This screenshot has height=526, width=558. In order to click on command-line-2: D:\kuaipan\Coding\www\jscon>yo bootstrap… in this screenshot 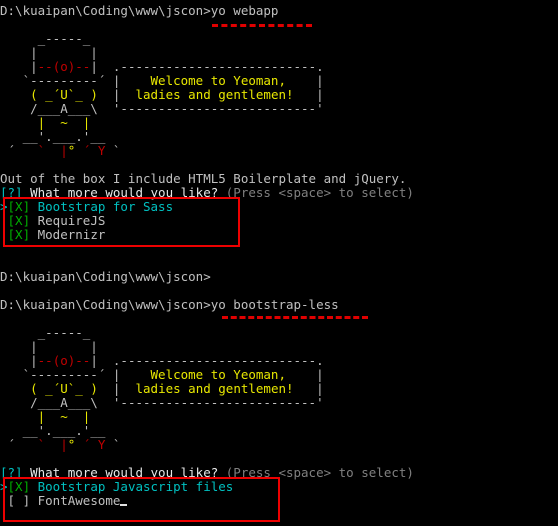, I will do `click(169, 305)`.